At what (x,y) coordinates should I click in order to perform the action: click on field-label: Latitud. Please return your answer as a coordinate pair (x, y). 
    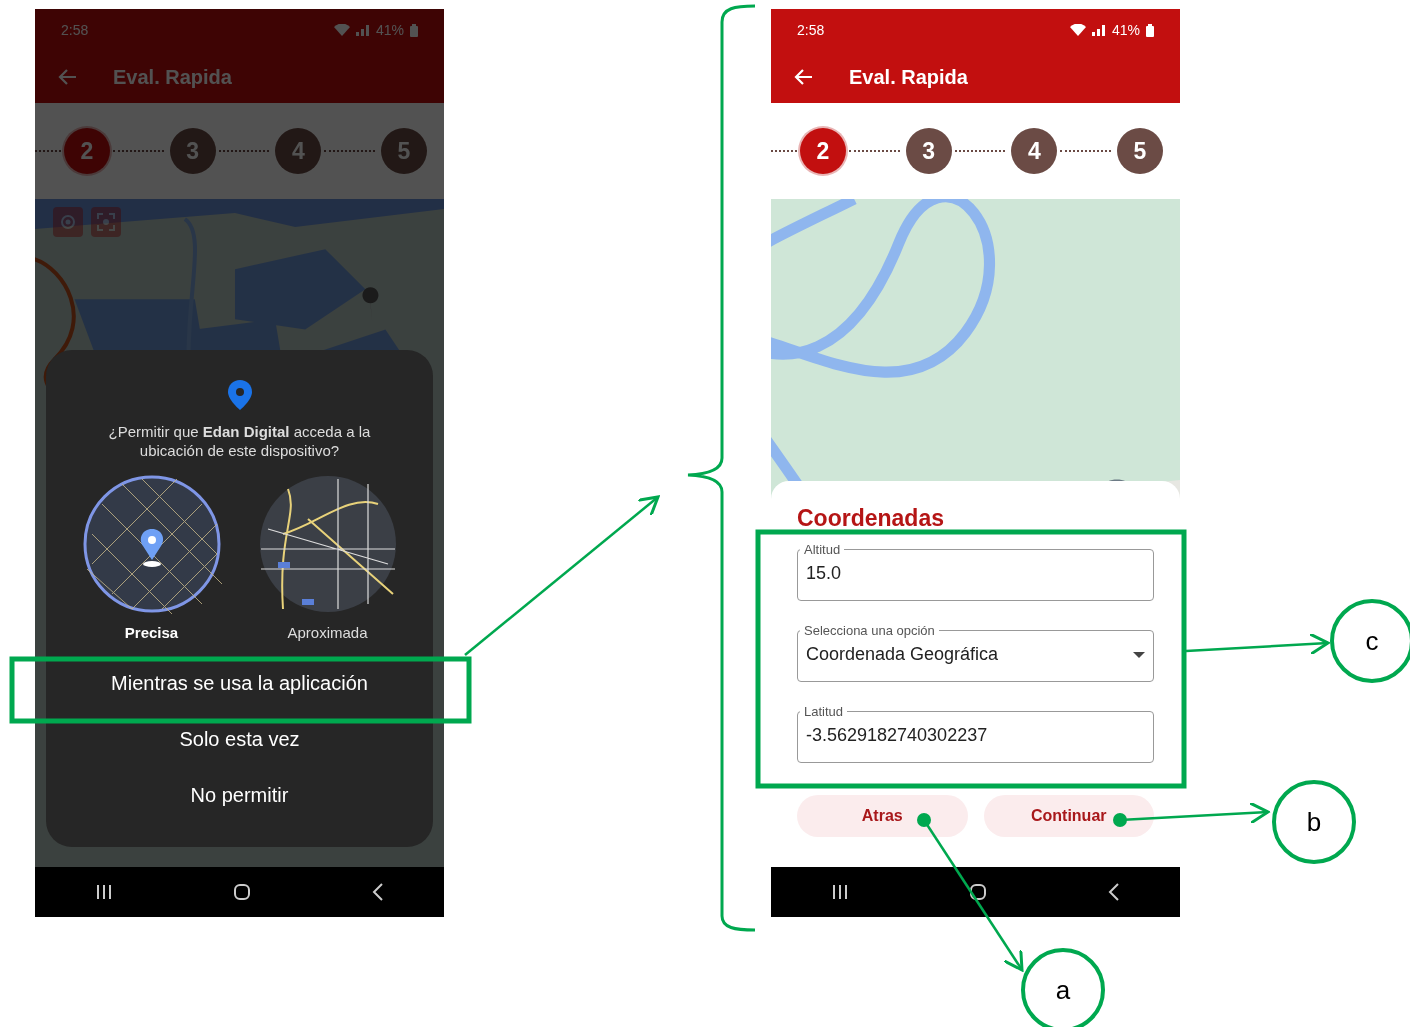
    Looking at the image, I should click on (824, 711).